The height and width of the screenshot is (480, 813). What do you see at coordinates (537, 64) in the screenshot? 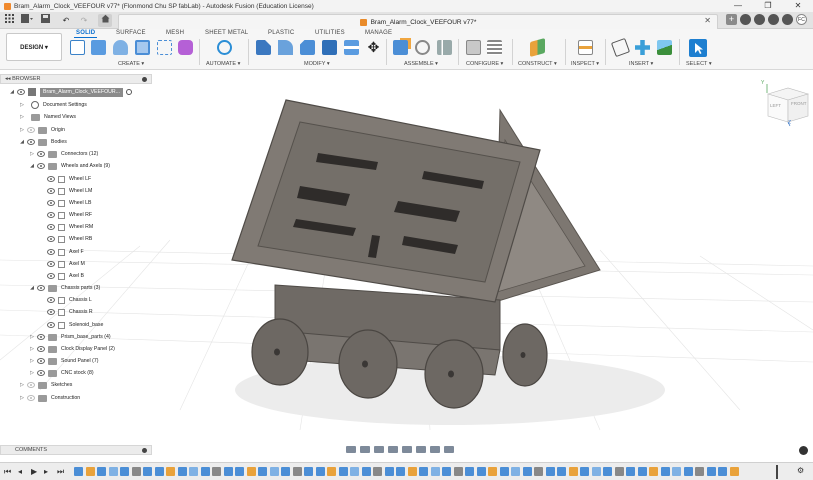
I see `group-construct: CONSTRUCT ▾` at bounding box center [537, 64].